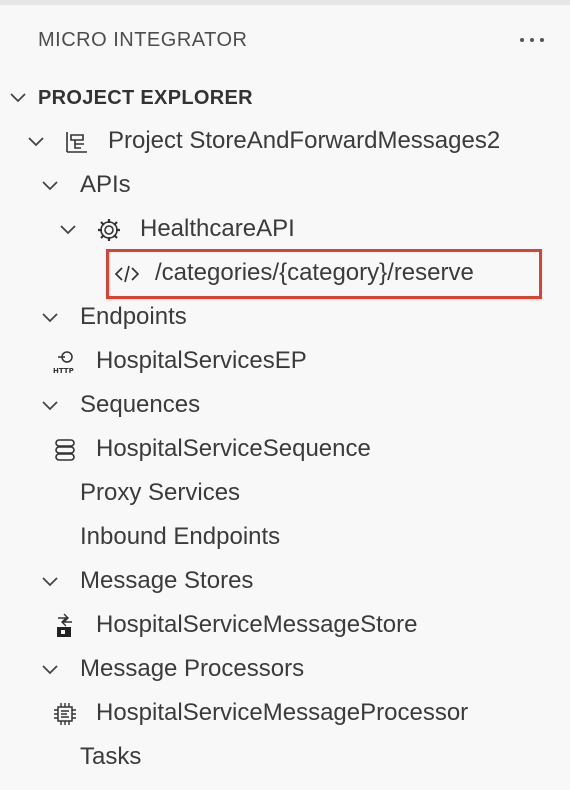 This screenshot has width=570, height=790. What do you see at coordinates (285, 97) in the screenshot?
I see `section-project-explorer: PROJECT EXPLORER` at bounding box center [285, 97].